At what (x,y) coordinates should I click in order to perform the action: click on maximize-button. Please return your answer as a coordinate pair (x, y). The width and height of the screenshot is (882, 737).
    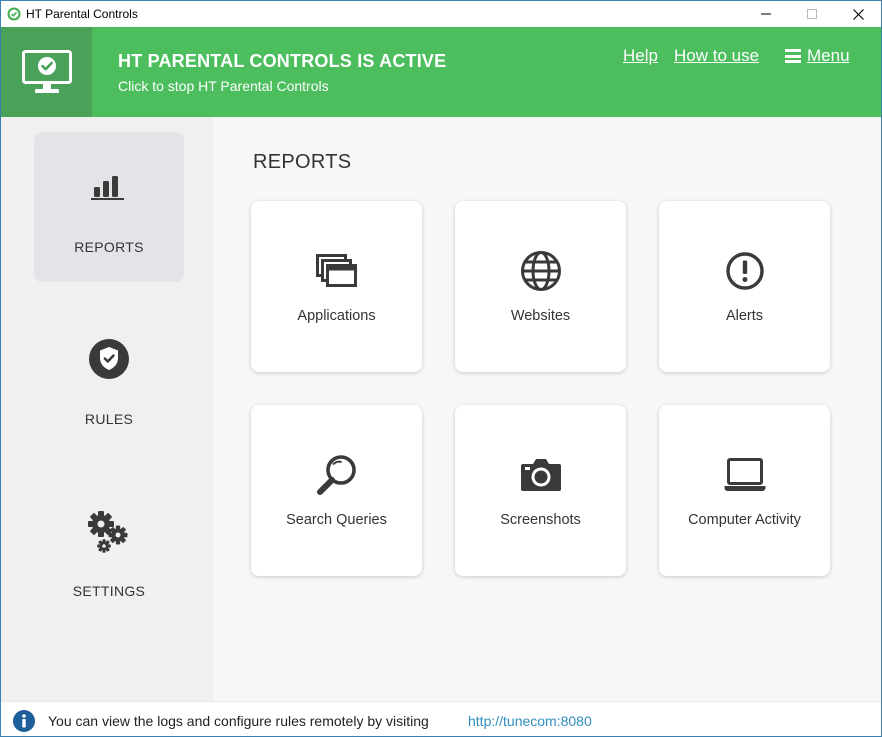
    Looking at the image, I should click on (812, 14).